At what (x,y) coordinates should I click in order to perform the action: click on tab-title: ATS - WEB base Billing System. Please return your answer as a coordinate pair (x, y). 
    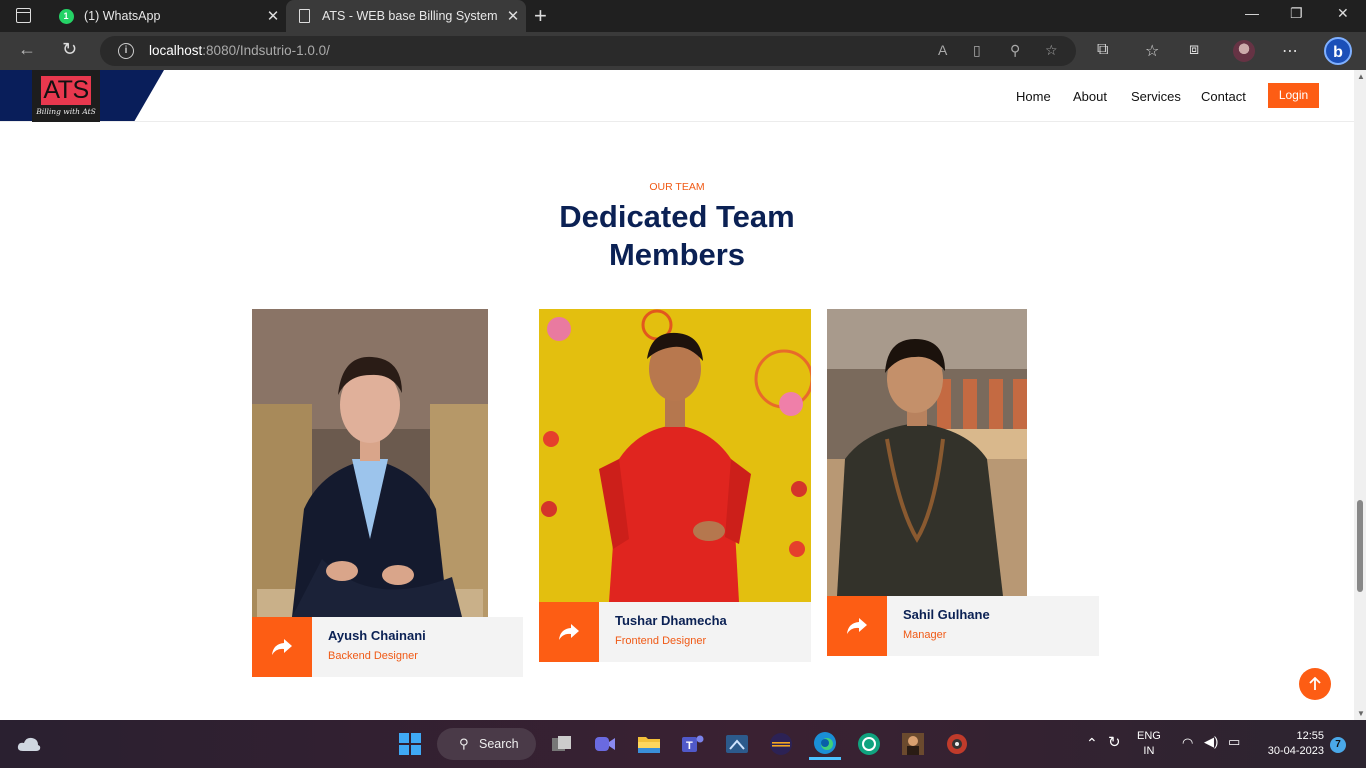
    Looking at the image, I should click on (410, 16).